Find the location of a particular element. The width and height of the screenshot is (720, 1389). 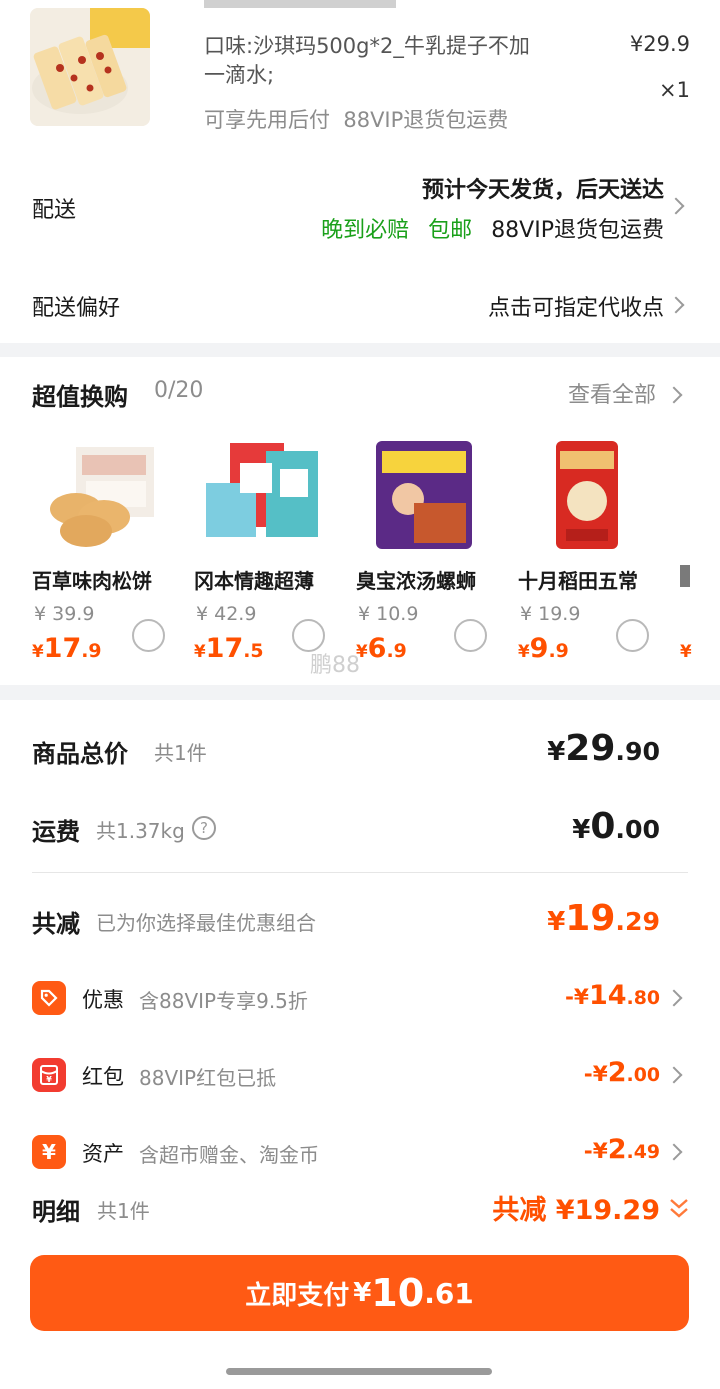

exchange-item-orig-price: ¥ 42.9 is located at coordinates (226, 614).